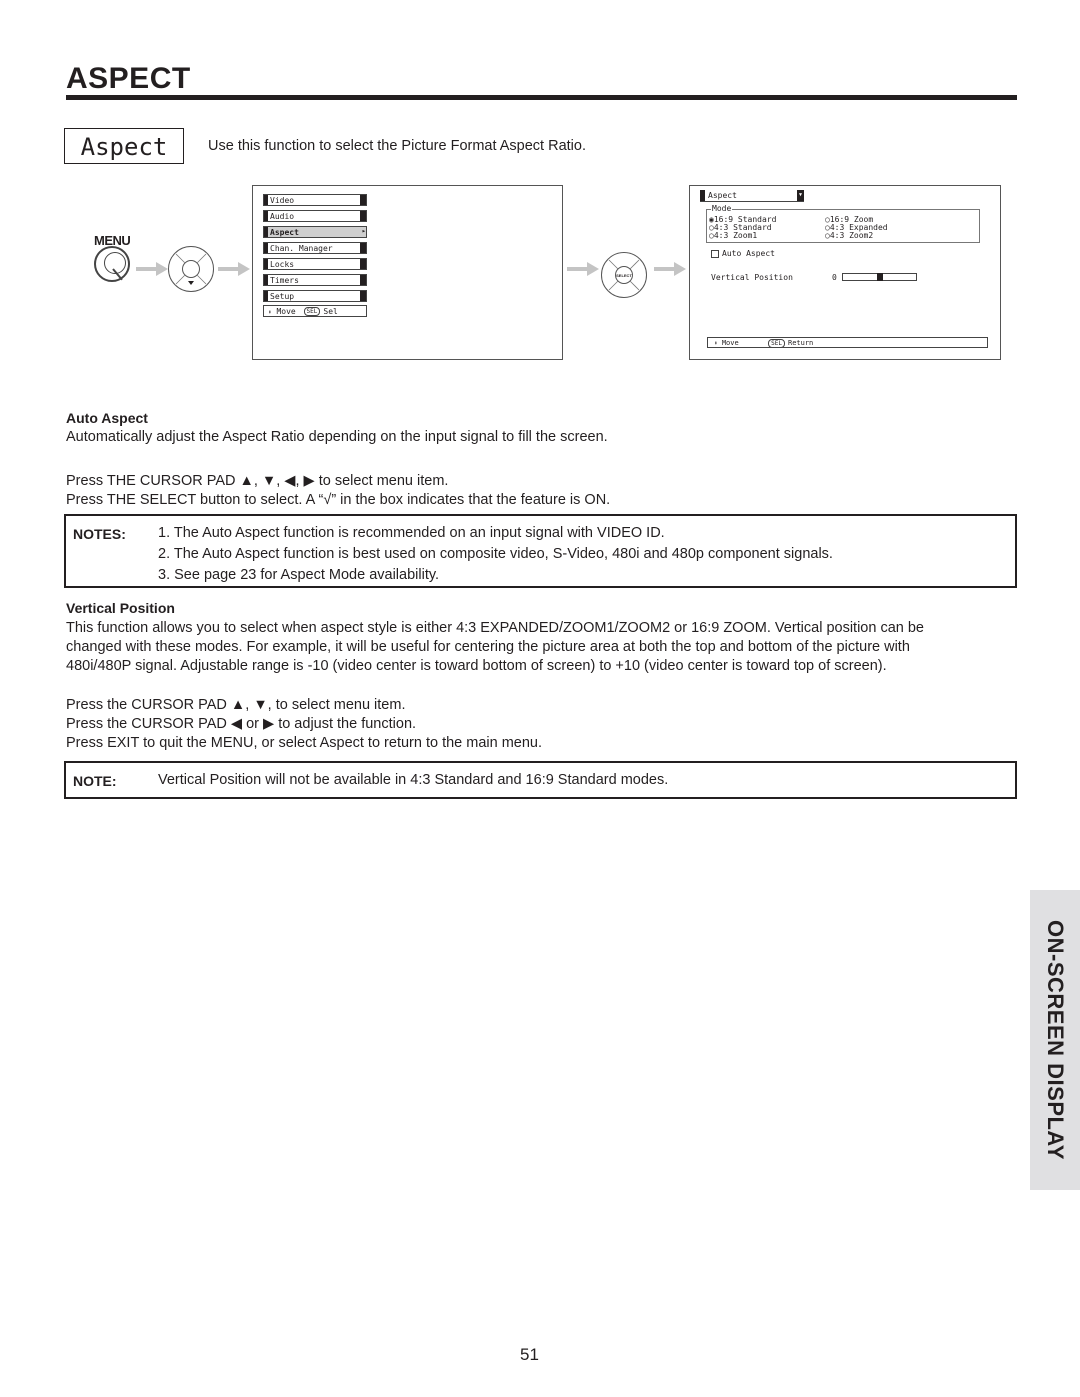  Describe the element at coordinates (282, 264) in the screenshot. I see `menu-item-label: Locks` at that location.